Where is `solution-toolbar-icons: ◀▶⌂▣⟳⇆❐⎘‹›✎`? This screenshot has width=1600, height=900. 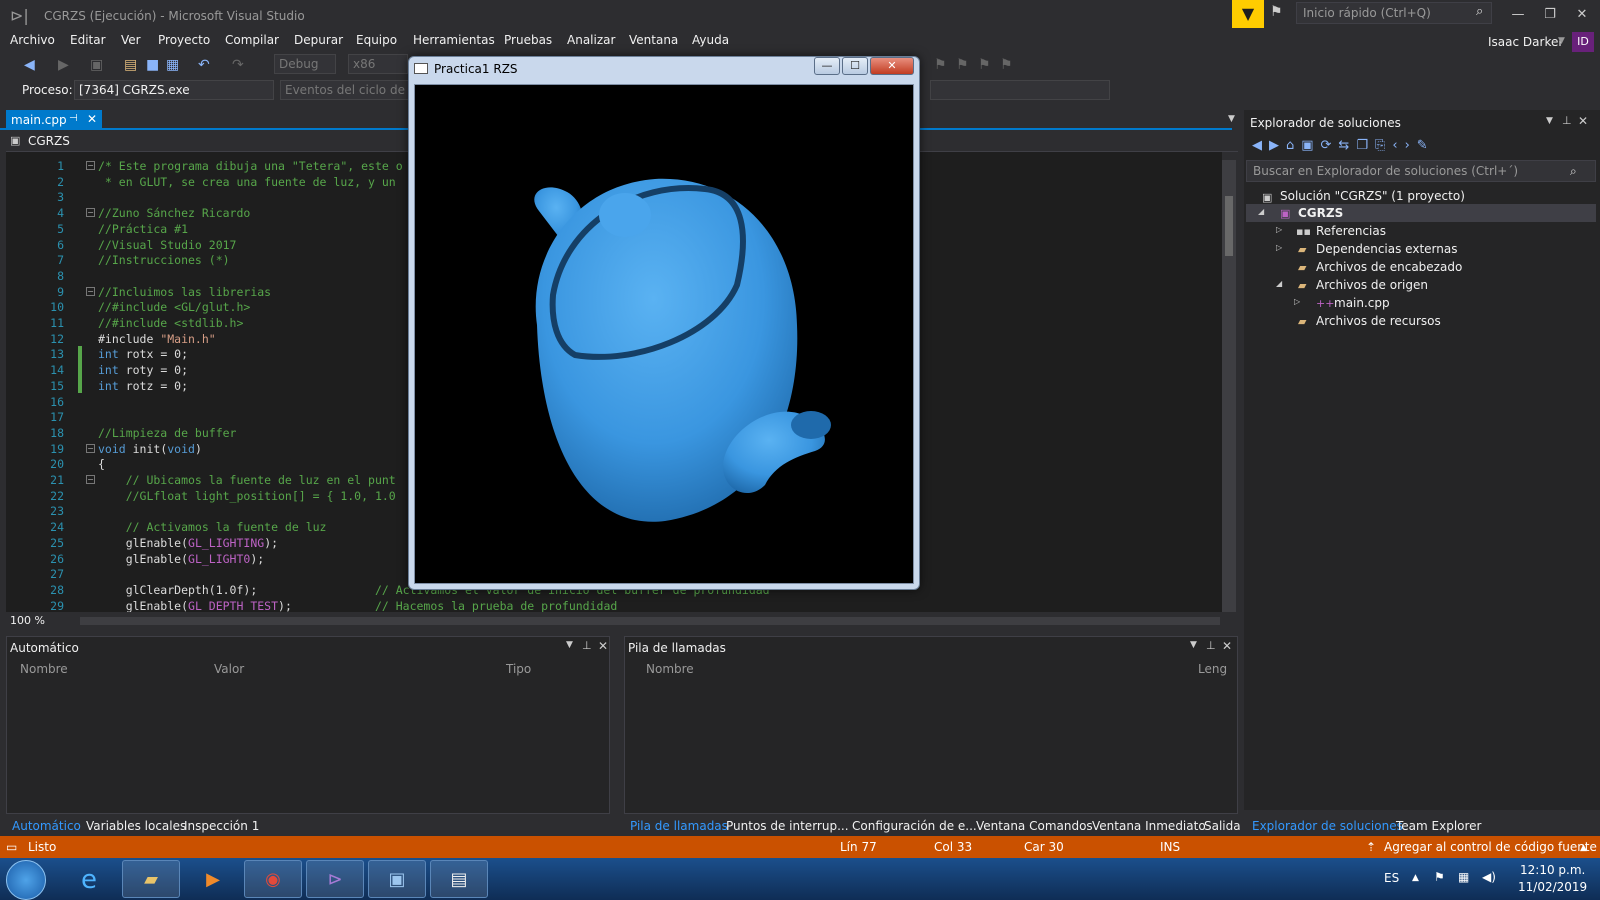 solution-toolbar-icons: ◀▶⌂▣⟳⇆❐⎘‹›✎ is located at coordinates (1397, 147).